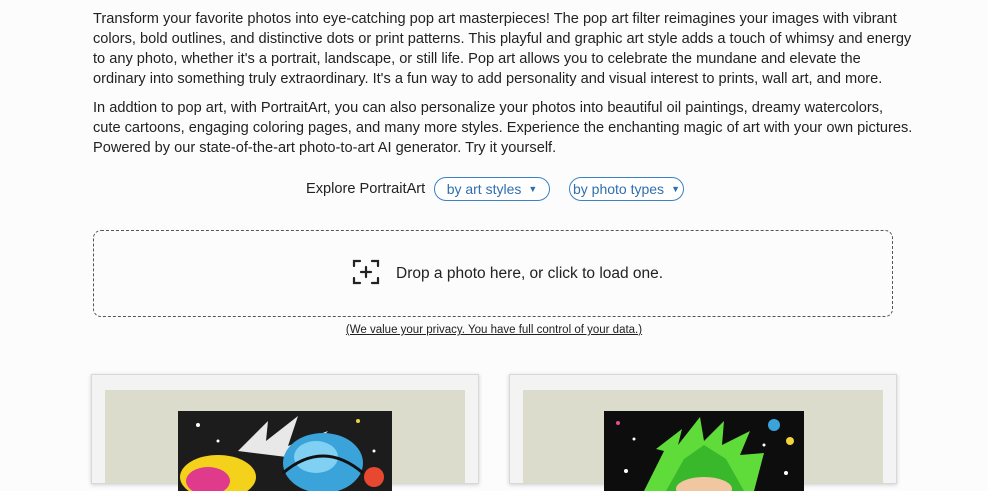 The height and width of the screenshot is (491, 988). Describe the element at coordinates (285, 451) in the screenshot. I see `pop-art-boxer-image` at that location.